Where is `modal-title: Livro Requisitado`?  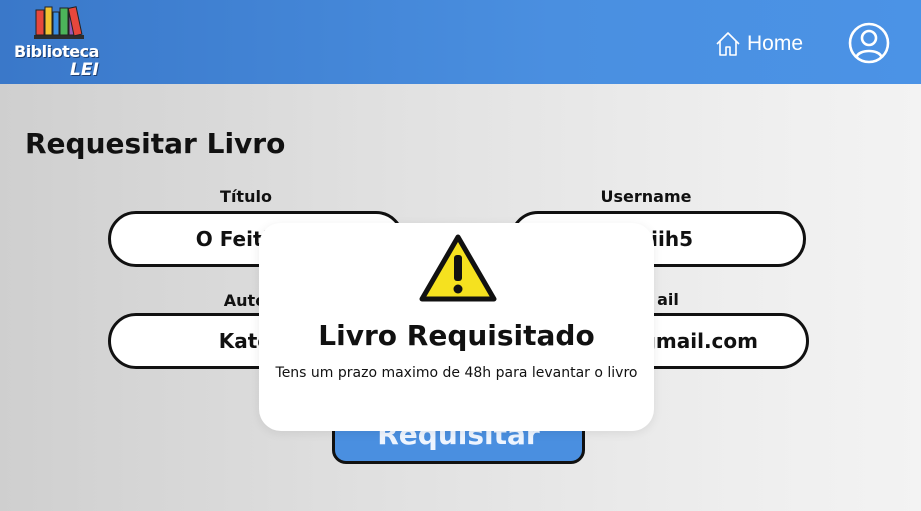 modal-title: Livro Requisitado is located at coordinates (456, 335).